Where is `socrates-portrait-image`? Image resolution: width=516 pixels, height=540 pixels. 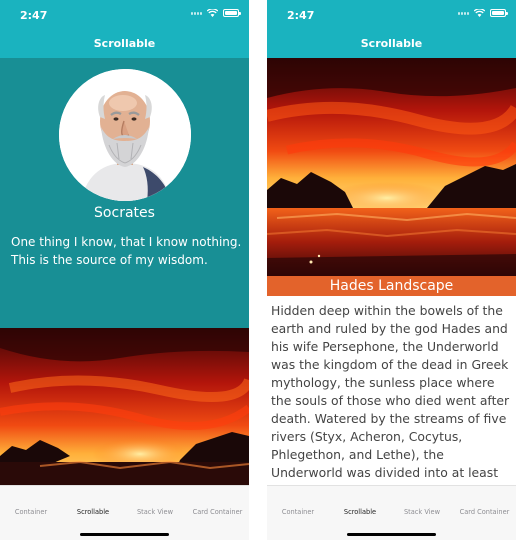 socrates-portrait-image is located at coordinates (125, 135).